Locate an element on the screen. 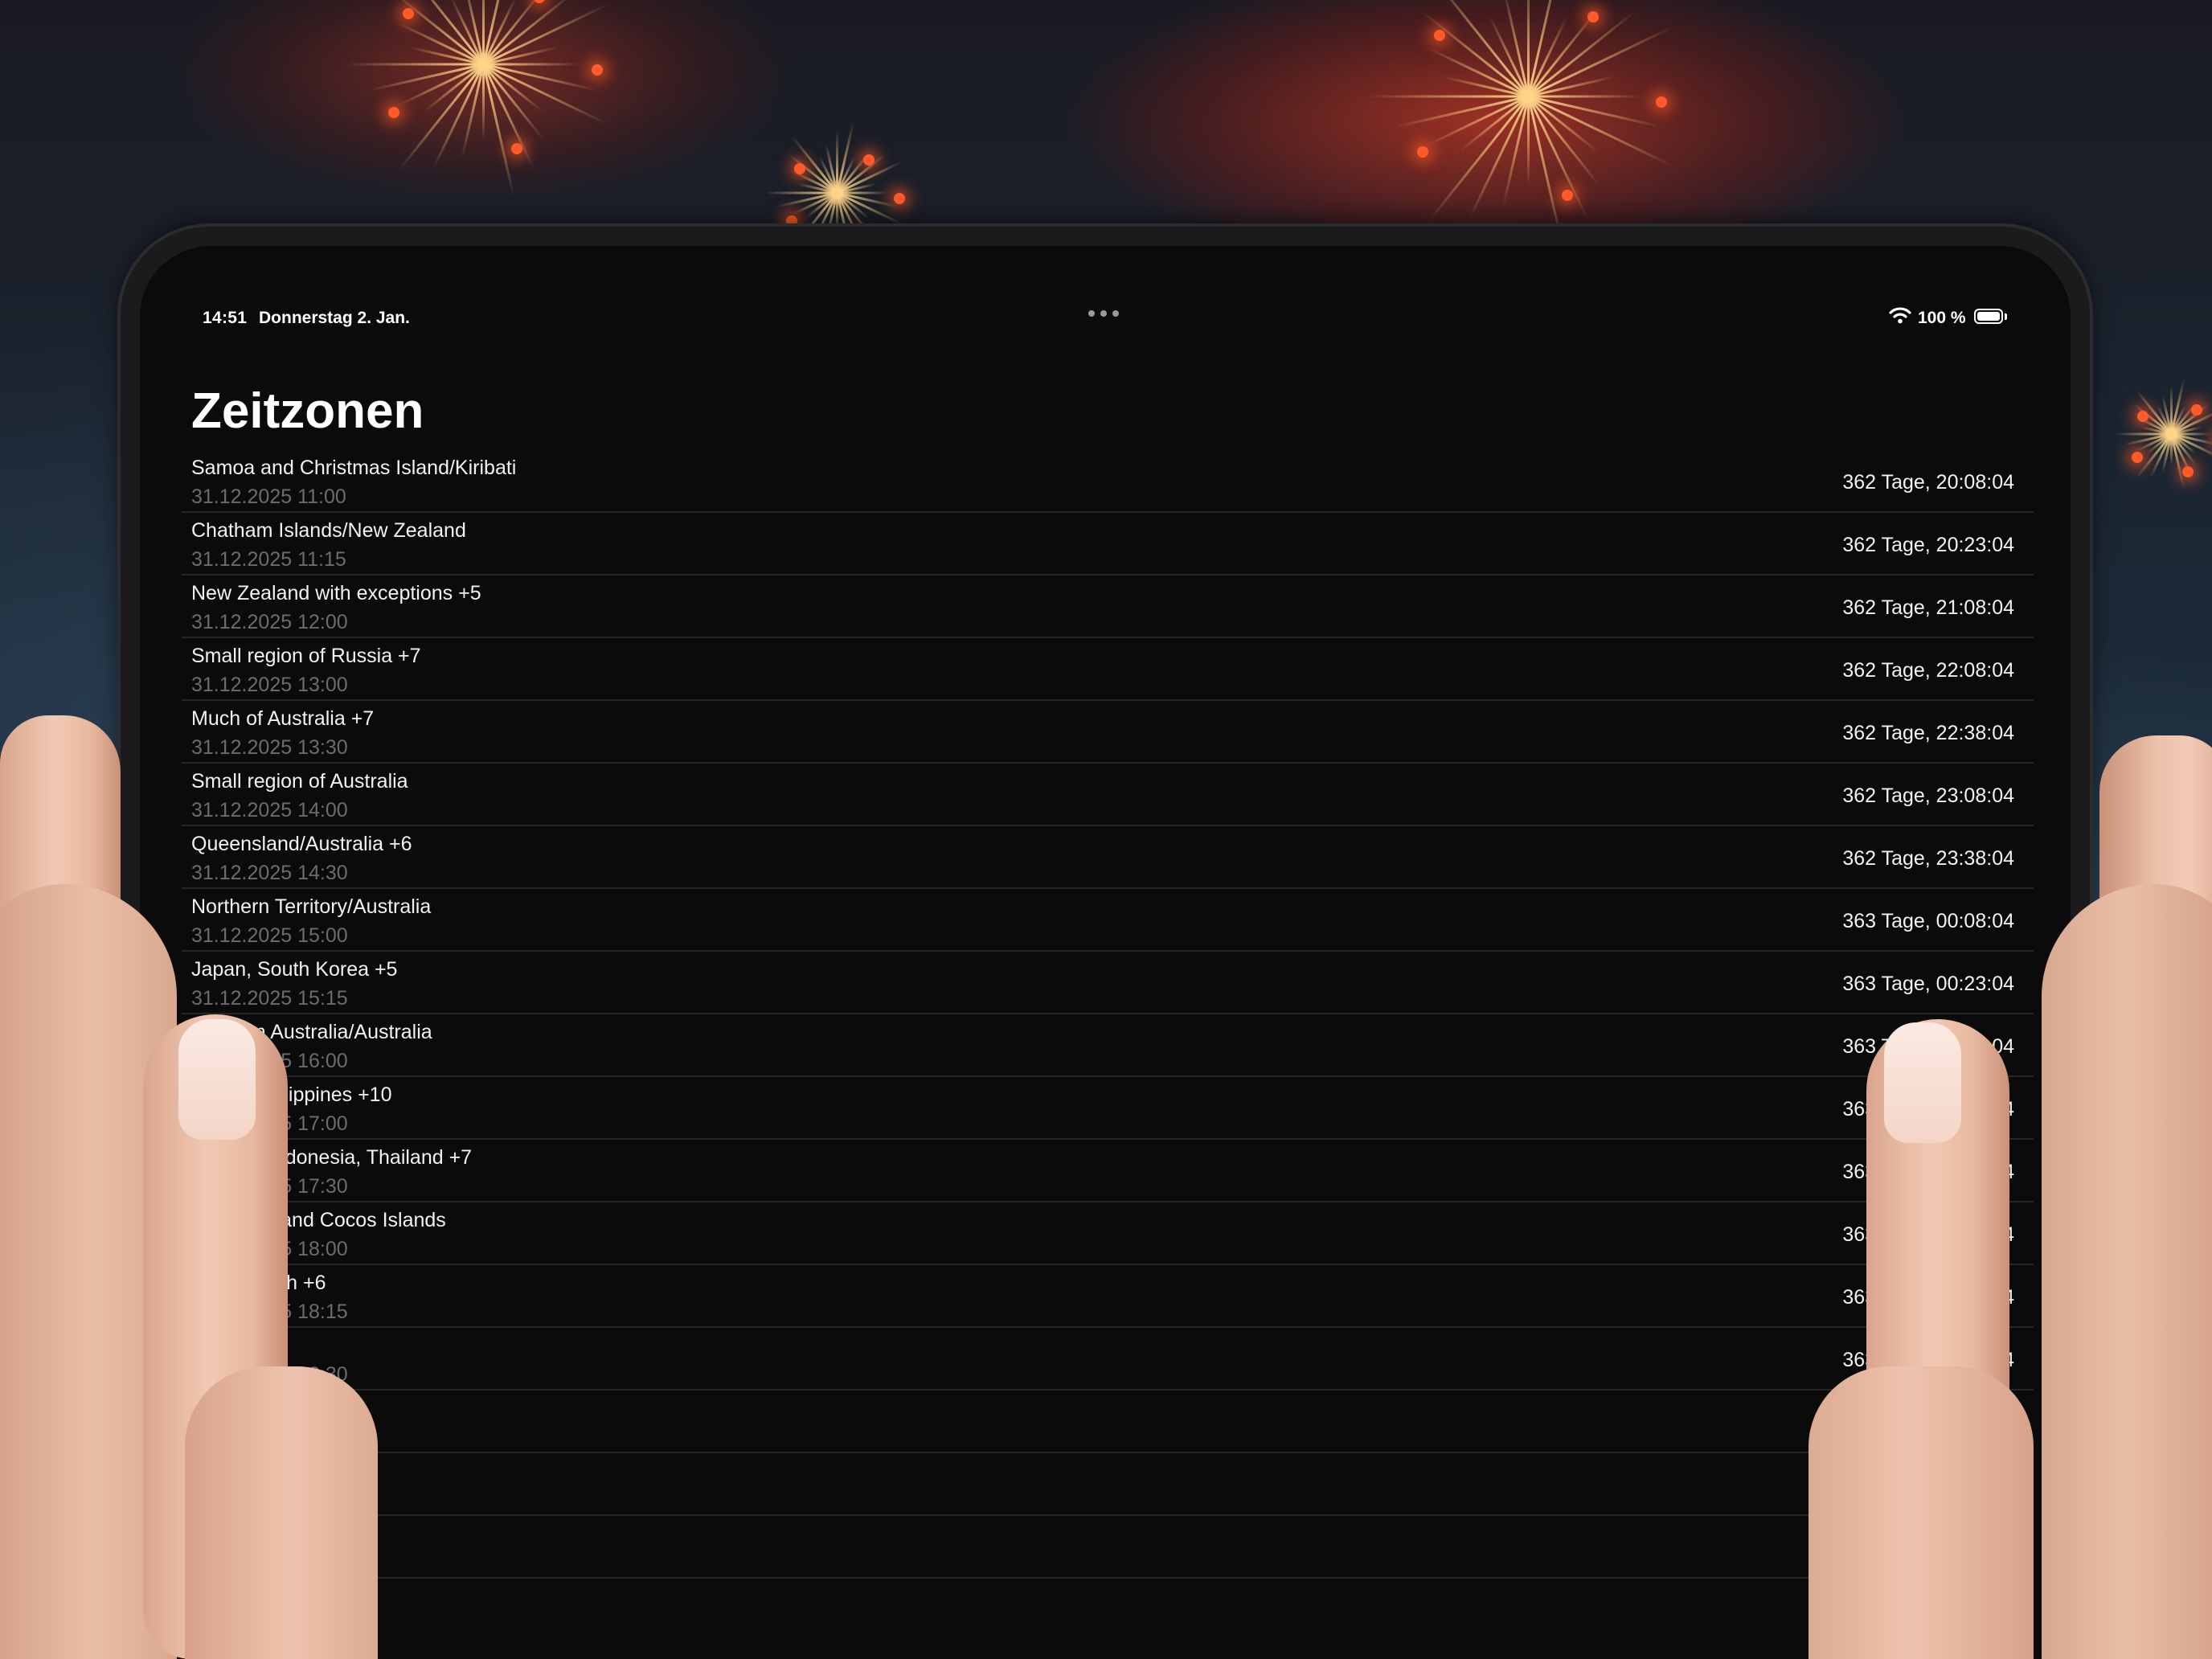 The image size is (2212, 1659). timezone-countdown: 362 Tage, 20:08:04 is located at coordinates (1928, 482).